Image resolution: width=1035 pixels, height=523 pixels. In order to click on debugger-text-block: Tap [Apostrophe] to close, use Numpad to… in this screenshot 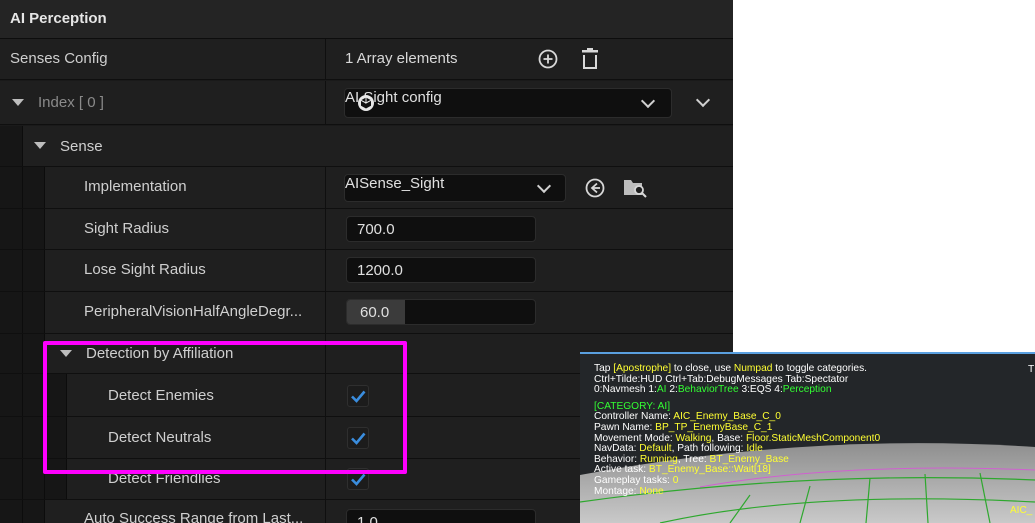, I will do `click(737, 430)`.